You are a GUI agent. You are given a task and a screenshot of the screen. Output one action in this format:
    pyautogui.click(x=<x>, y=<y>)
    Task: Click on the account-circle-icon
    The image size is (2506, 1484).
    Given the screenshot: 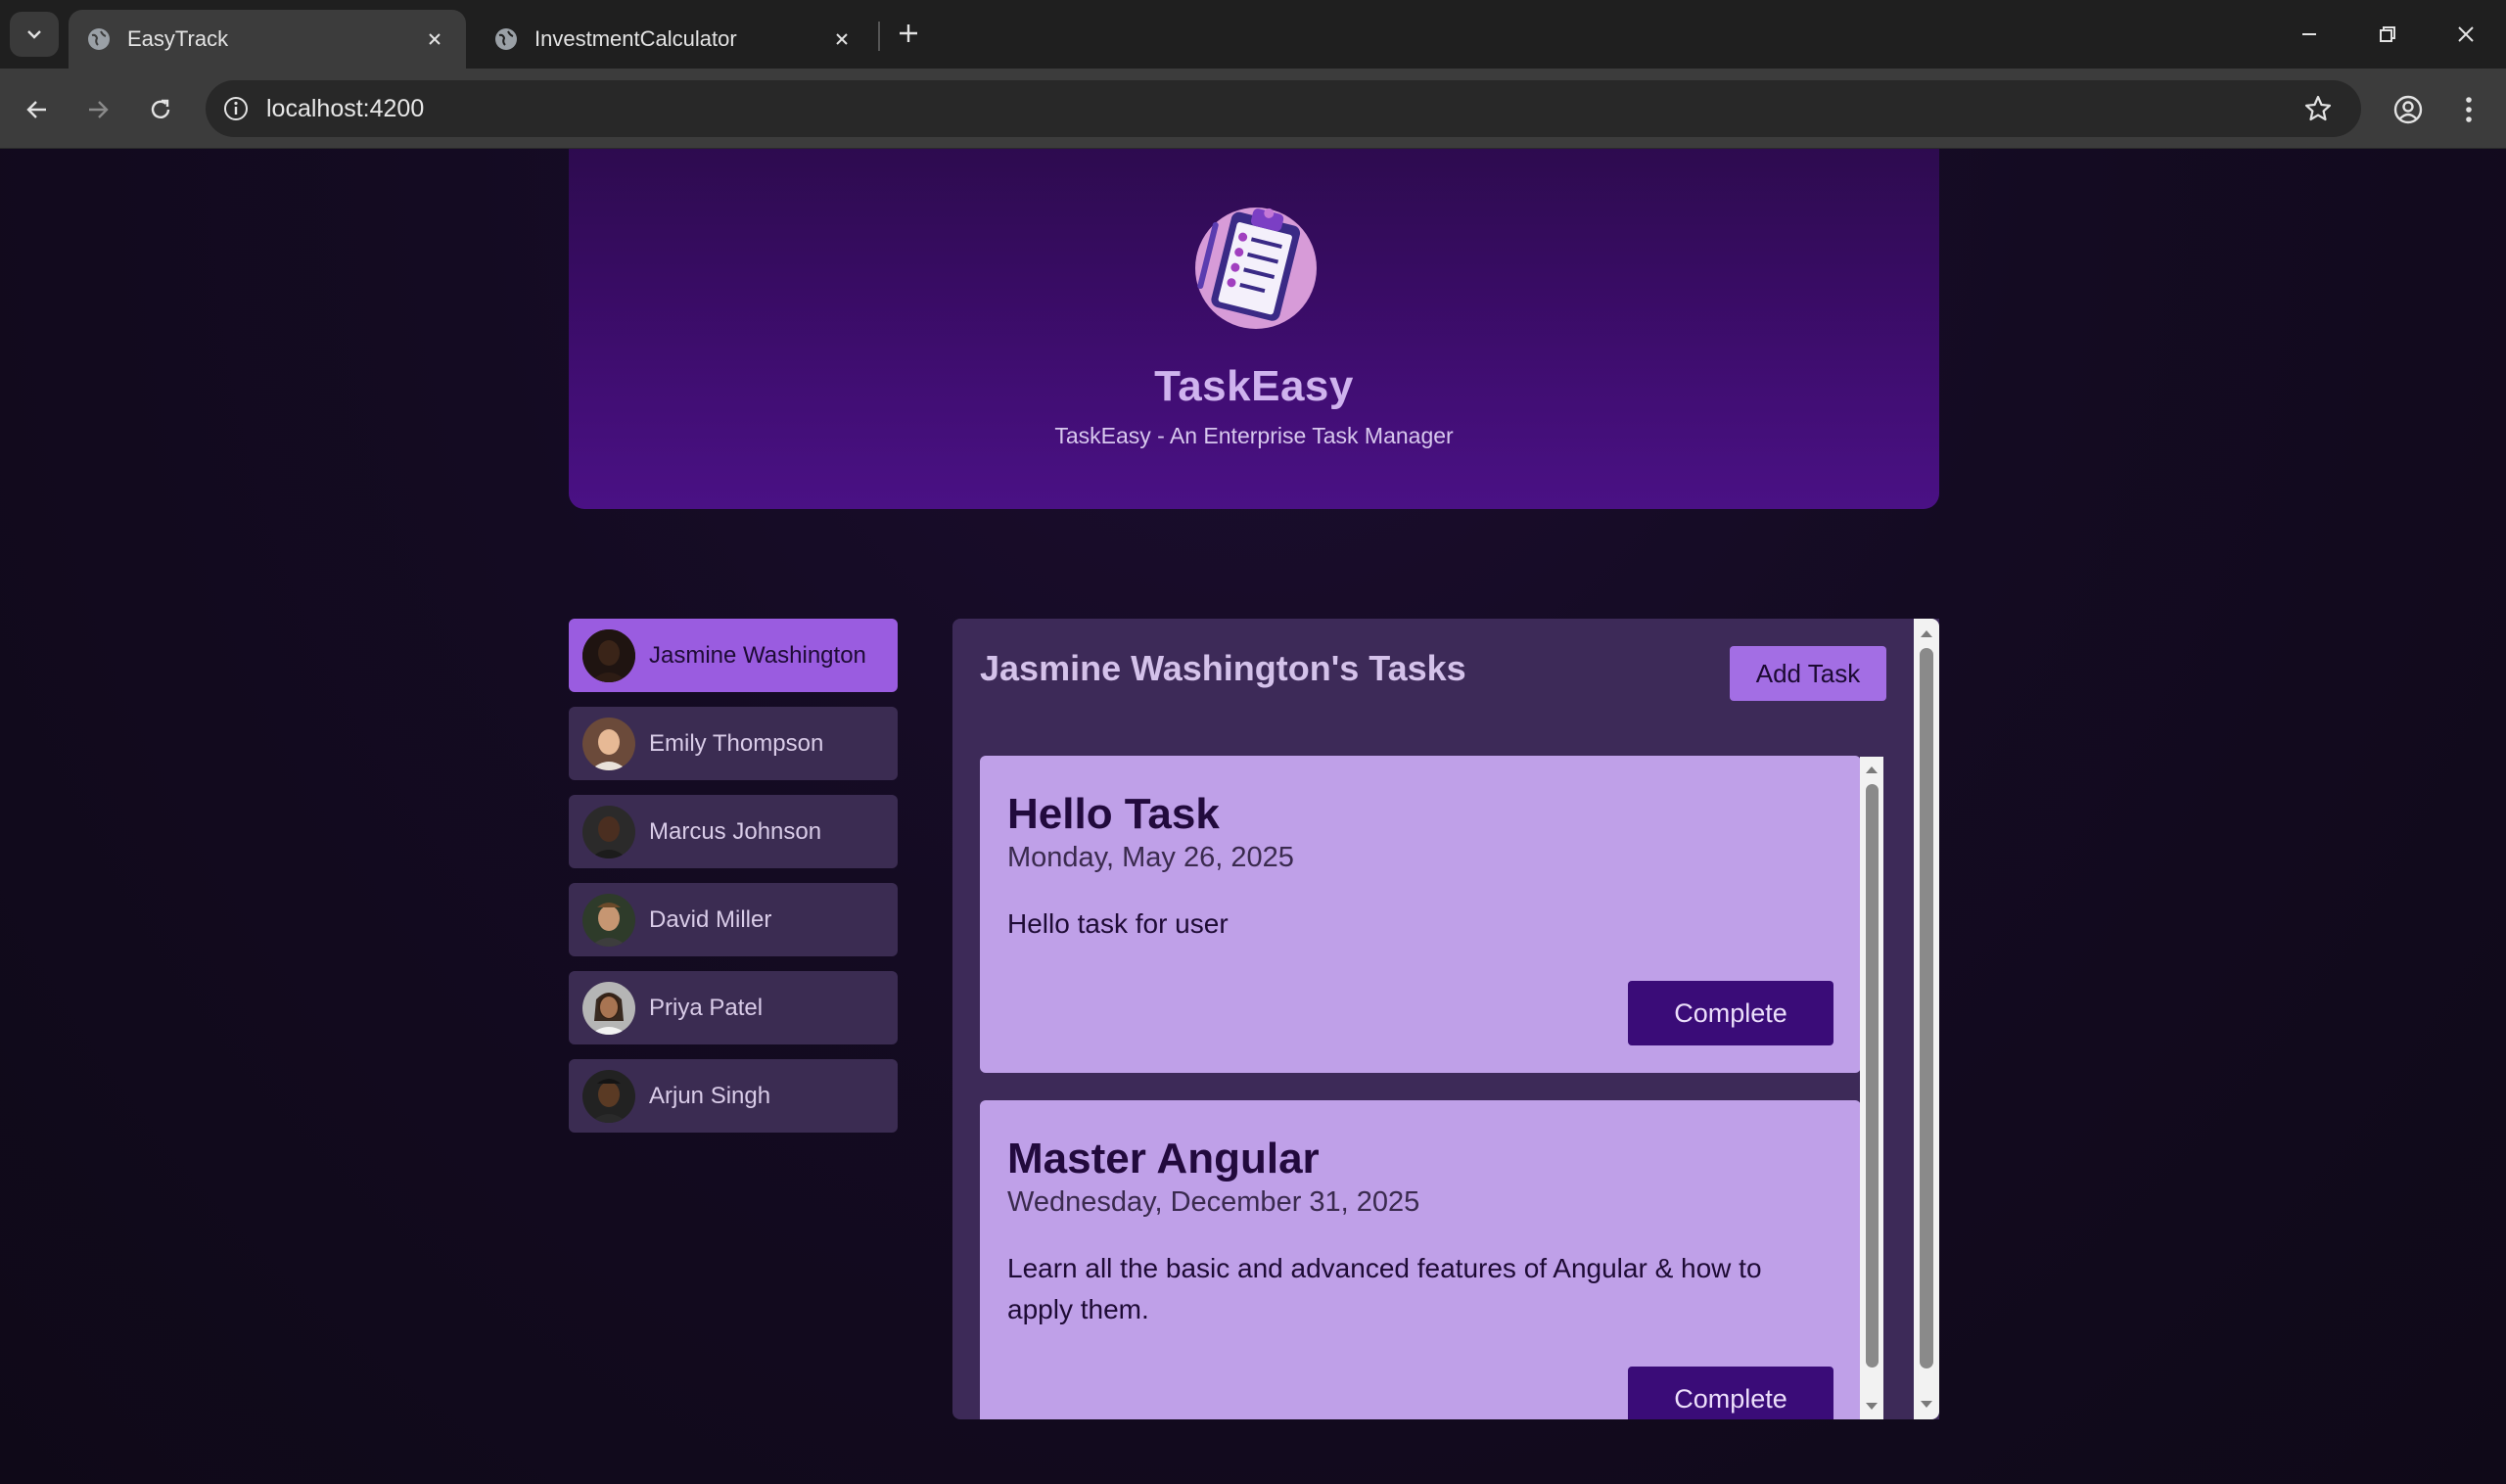 What is the action you would take?
    pyautogui.click(x=2408, y=109)
    